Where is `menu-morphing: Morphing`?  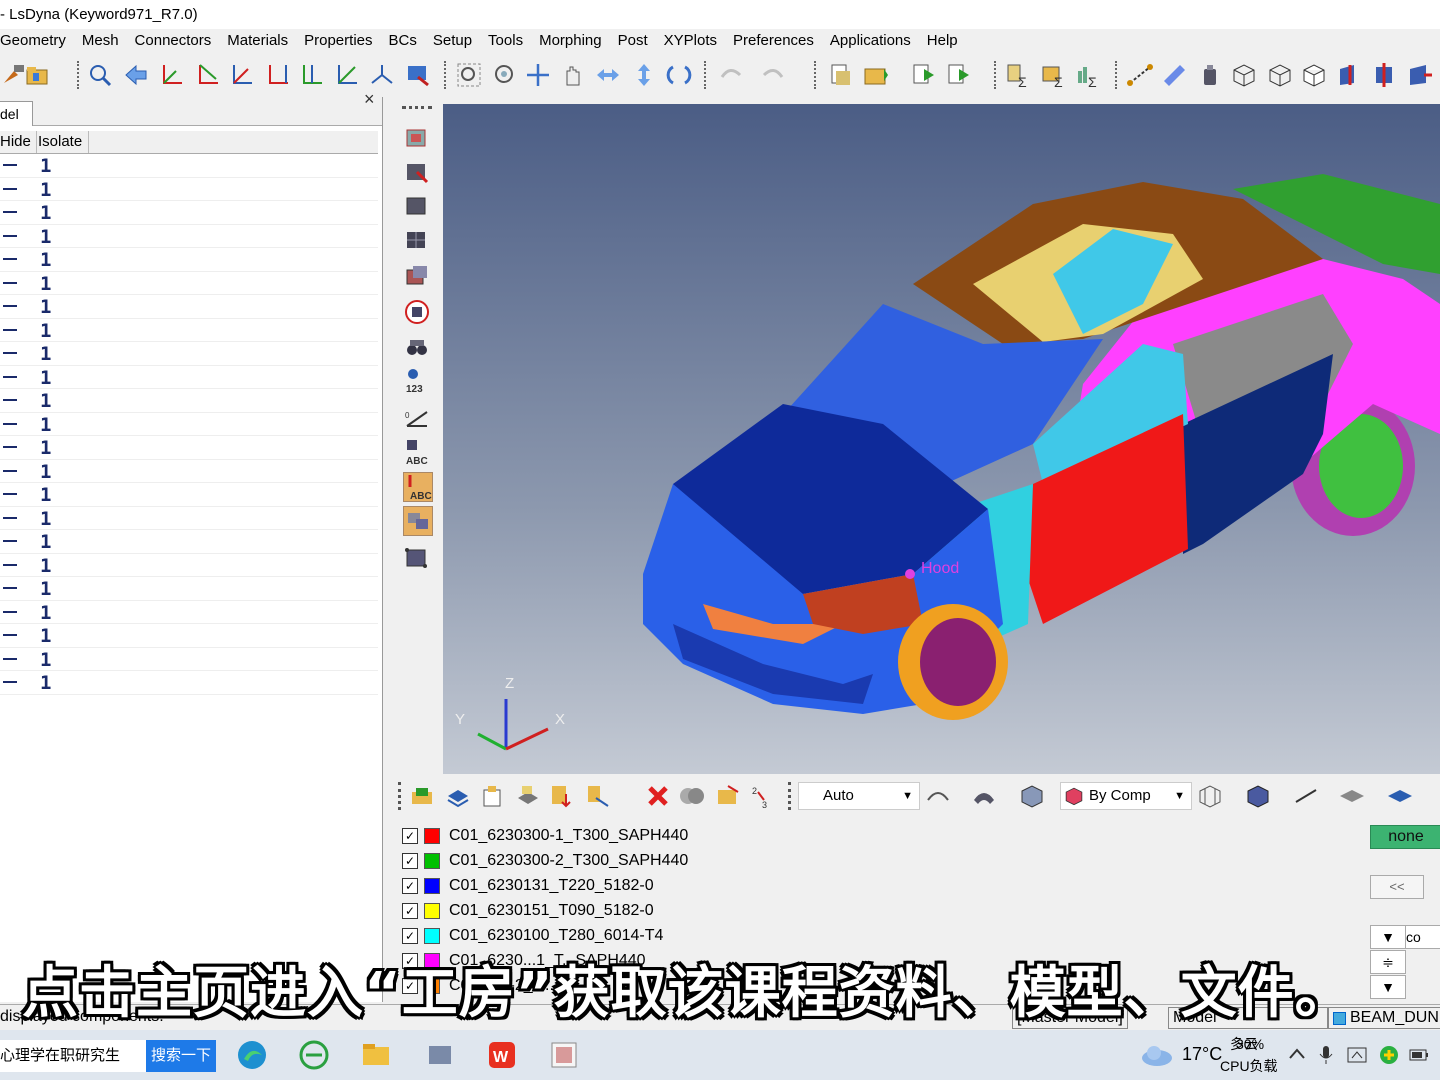
menu-morphing: Morphing is located at coordinates (570, 41).